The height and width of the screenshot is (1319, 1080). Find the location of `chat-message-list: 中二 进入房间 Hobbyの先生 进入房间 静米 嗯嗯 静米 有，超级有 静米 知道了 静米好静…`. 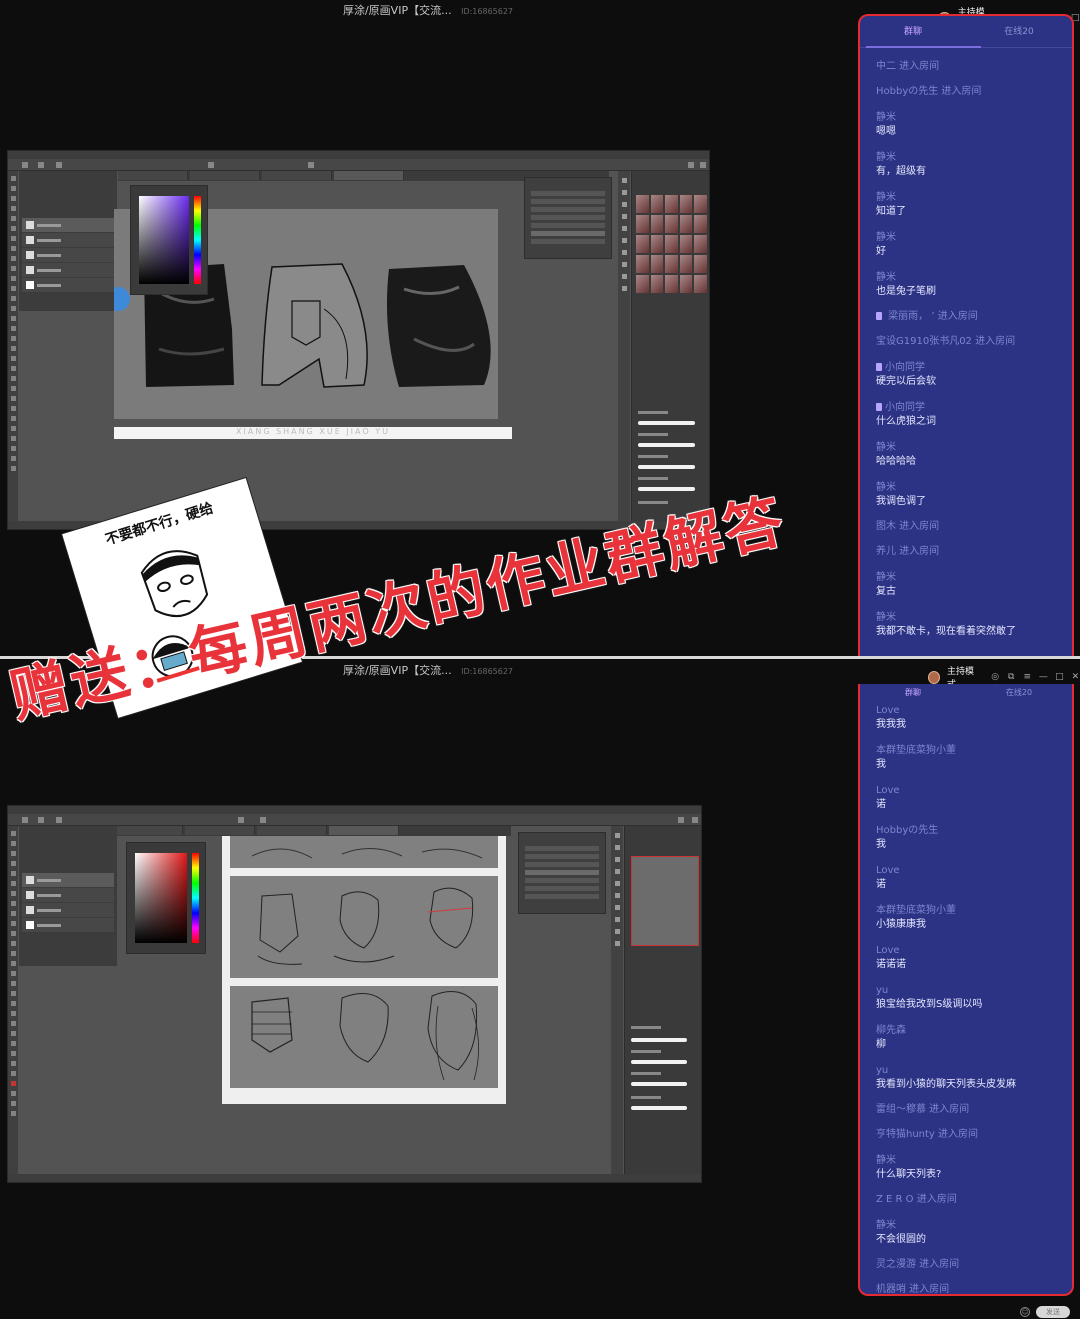

chat-message-list: 中二 进入房间 Hobbyの先生 进入房间 静米 嗯嗯 静米 有，超级有 静米 知道了 静米好静… is located at coordinates (966, 349).